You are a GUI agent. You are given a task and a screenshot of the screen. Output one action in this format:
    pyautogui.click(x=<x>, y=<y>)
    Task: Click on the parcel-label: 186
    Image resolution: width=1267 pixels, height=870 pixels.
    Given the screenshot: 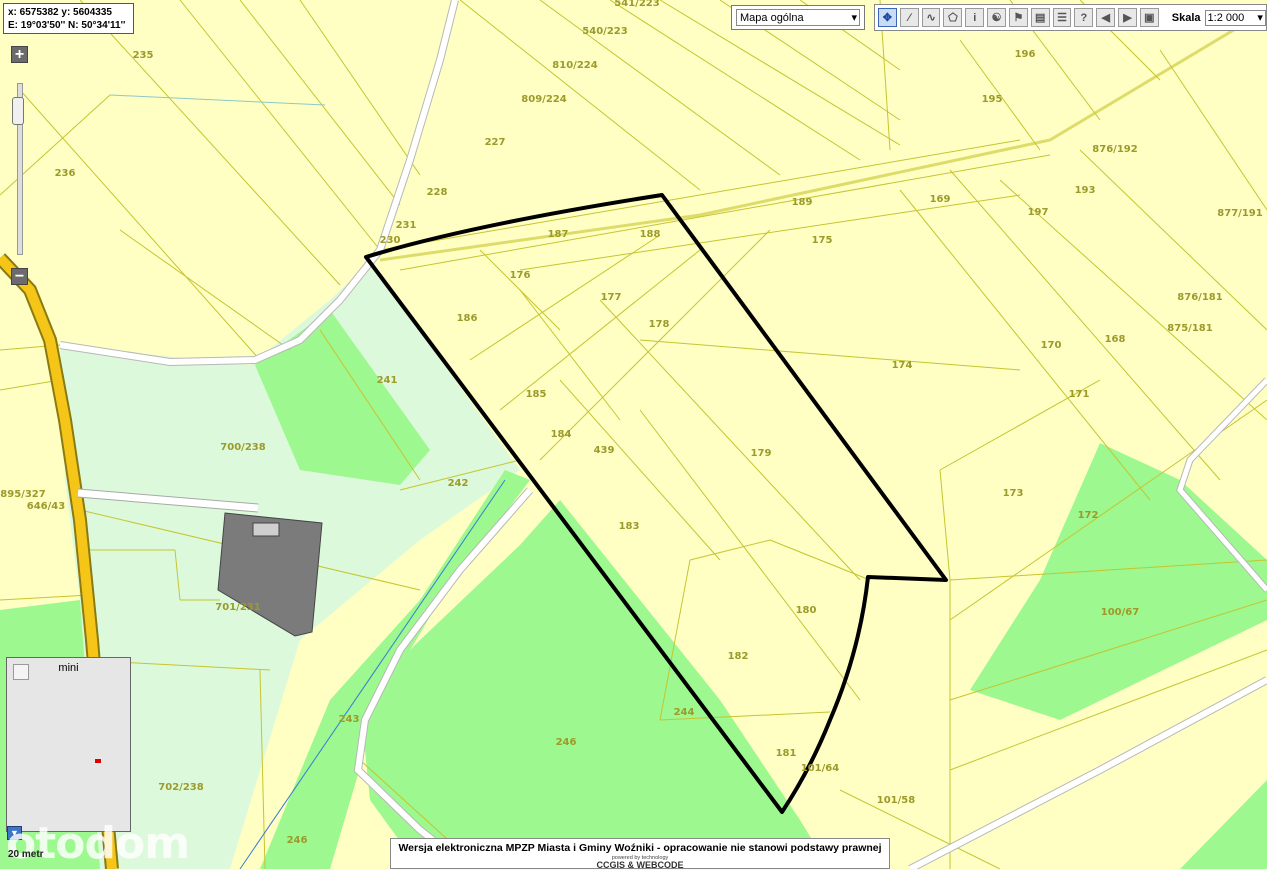 What is the action you would take?
    pyautogui.click(x=467, y=318)
    